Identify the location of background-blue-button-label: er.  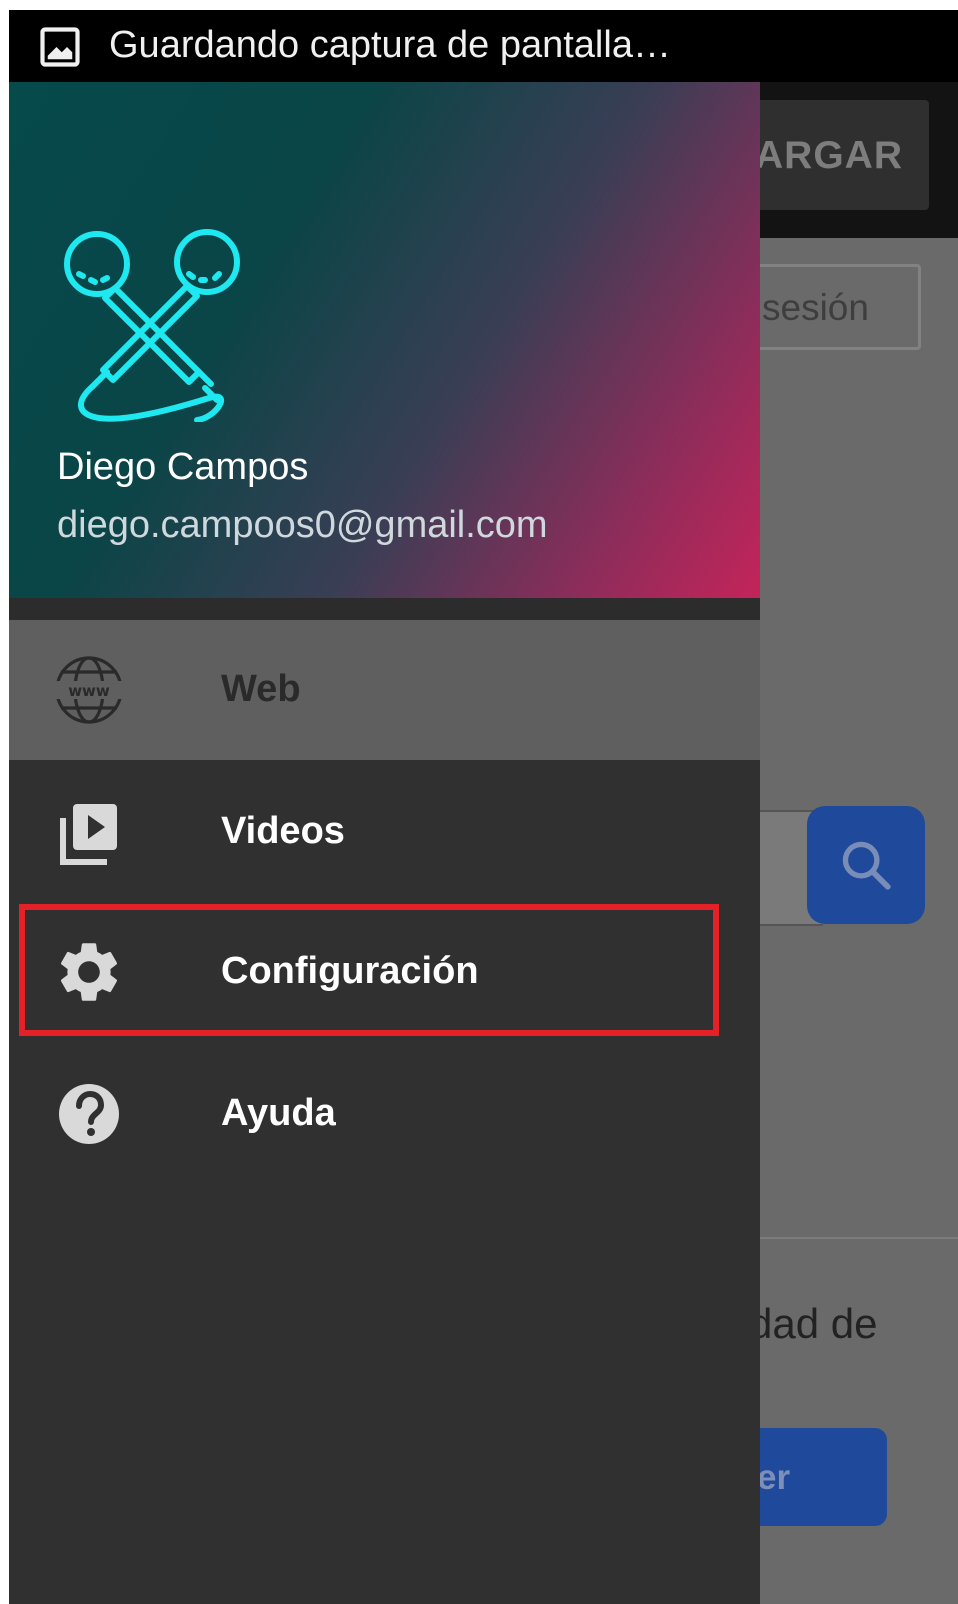
(774, 1477).